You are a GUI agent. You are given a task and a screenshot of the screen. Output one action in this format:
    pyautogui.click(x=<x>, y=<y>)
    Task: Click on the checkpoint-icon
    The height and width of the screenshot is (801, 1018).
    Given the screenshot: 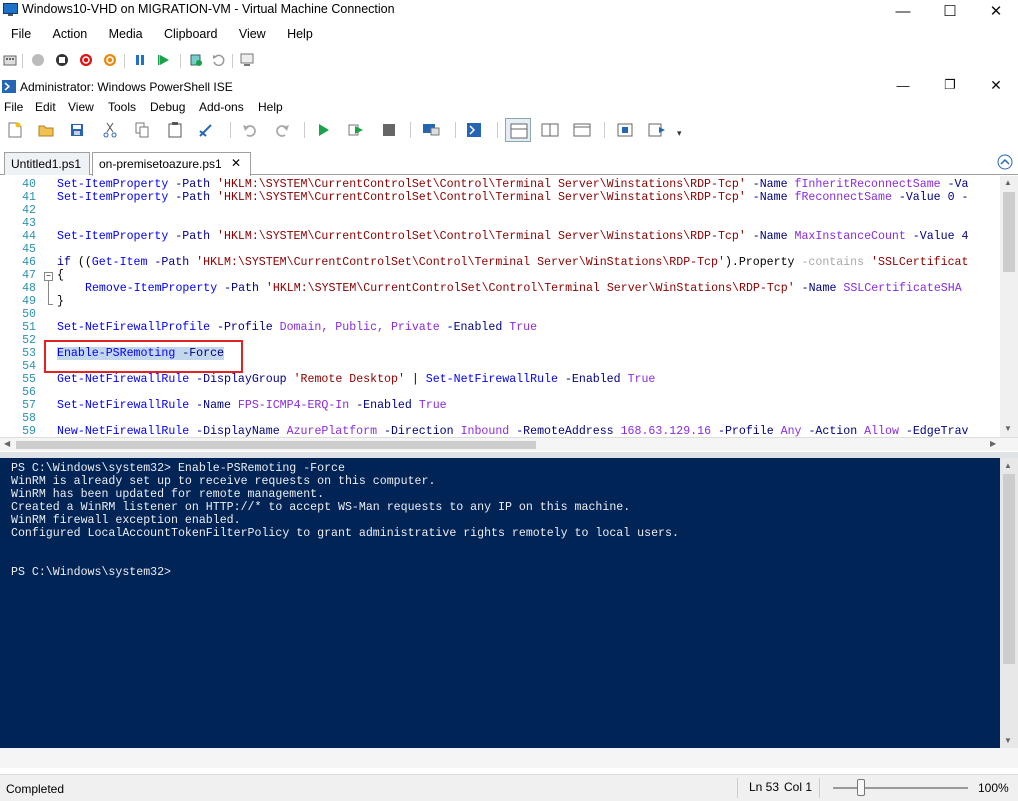 What is the action you would take?
    pyautogui.click(x=196, y=60)
    